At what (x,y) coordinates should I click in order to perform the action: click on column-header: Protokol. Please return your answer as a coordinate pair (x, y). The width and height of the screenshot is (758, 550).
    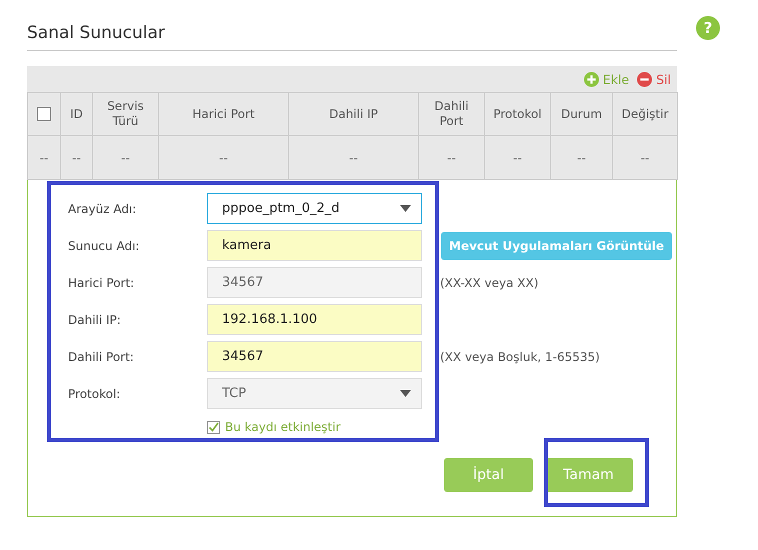
    Looking at the image, I should click on (517, 113).